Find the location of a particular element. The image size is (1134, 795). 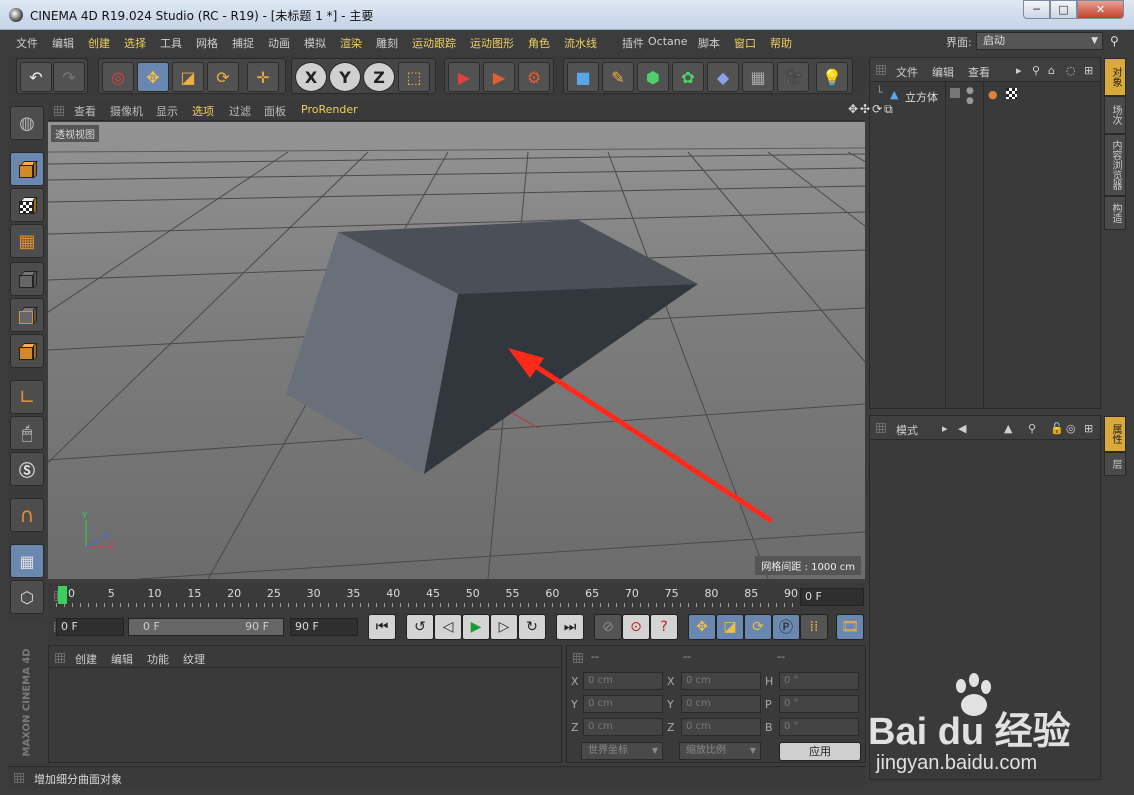

chevron-right-icon: ▸ is located at coordinates (1019, 70).